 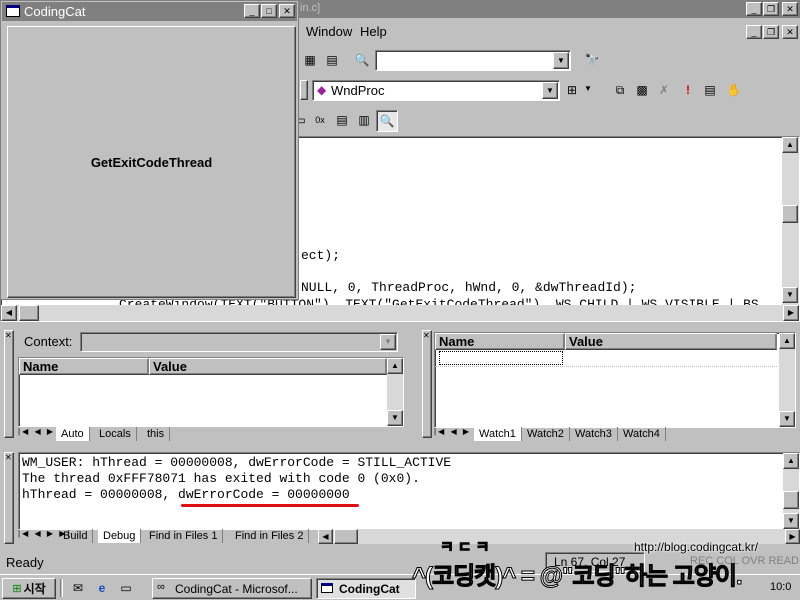 What do you see at coordinates (332, 60) in the screenshot?
I see `output-window-icon: ▤` at bounding box center [332, 60].